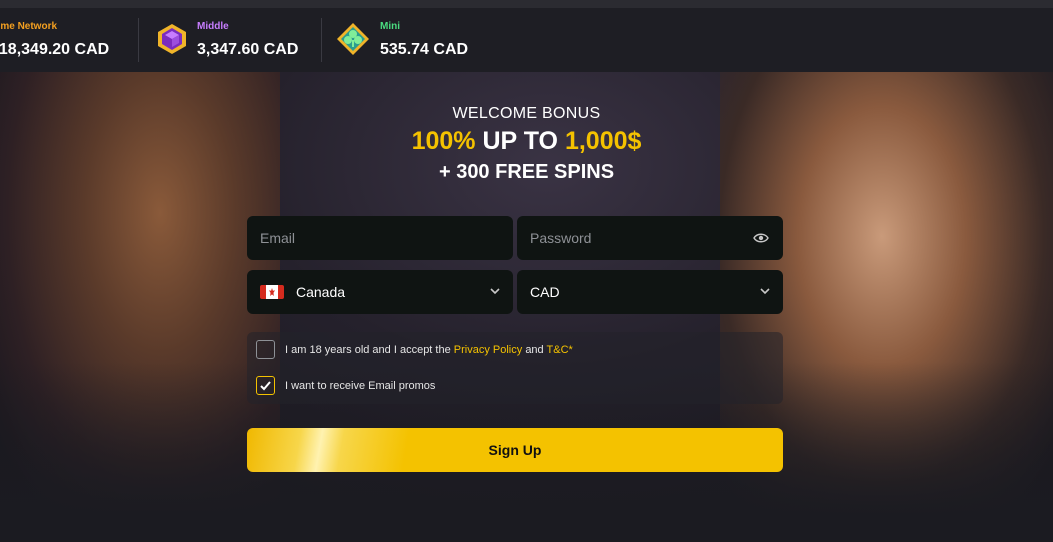  I want to click on email-promos-label: I want to receive Email promos, so click(360, 386).